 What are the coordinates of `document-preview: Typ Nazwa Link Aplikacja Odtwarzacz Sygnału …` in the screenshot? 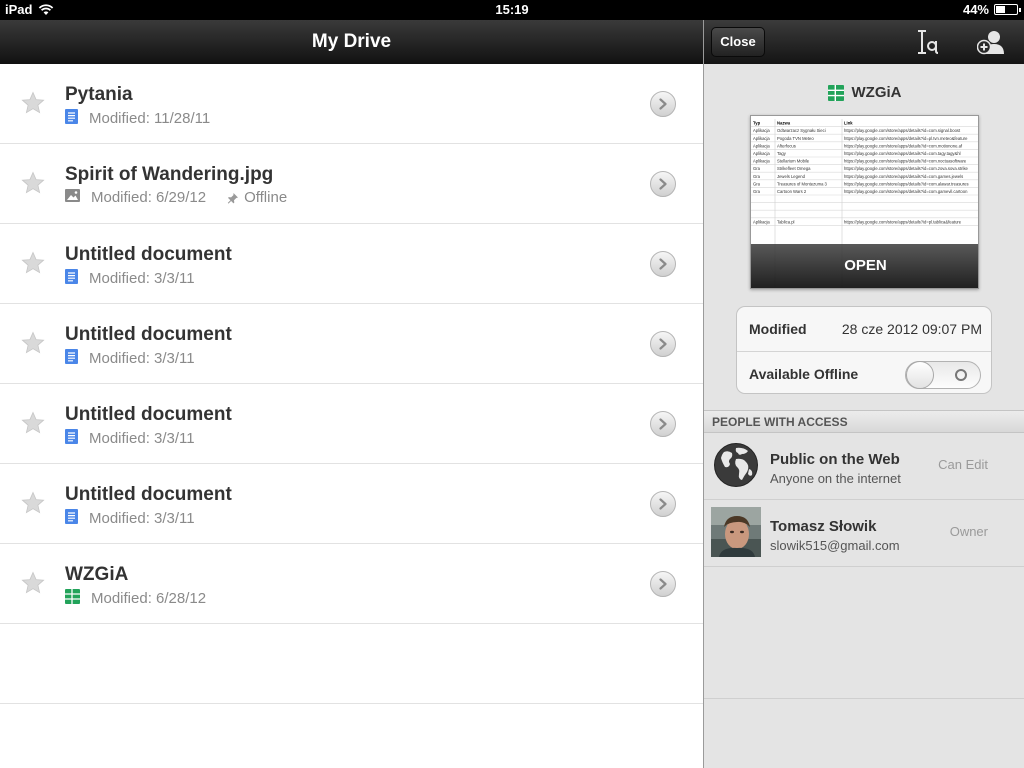 It's located at (864, 202).